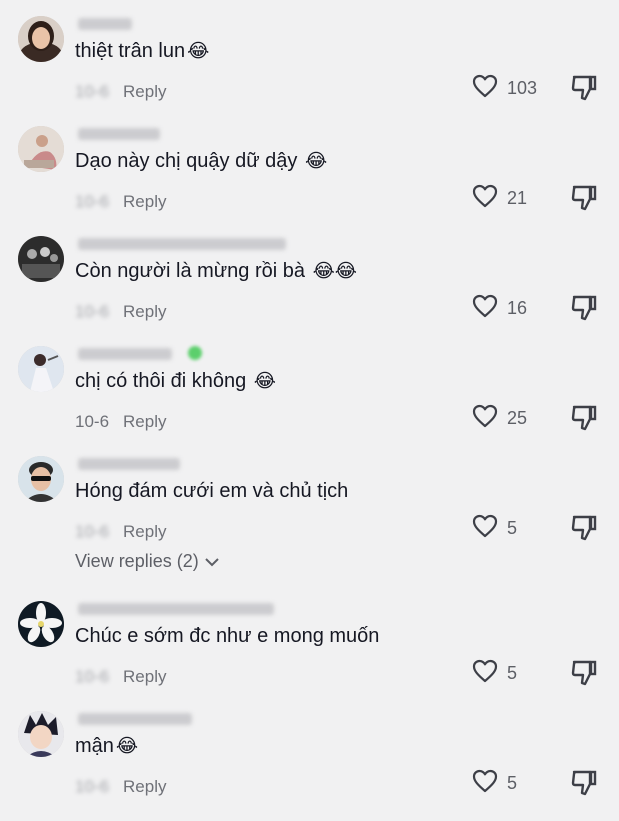 Image resolution: width=619 pixels, height=821 pixels. Describe the element at coordinates (309, 291) in the screenshot. I see `comment-item: Còn người là mừng rồi bà 😂😂 10-6 Reply 16` at that location.